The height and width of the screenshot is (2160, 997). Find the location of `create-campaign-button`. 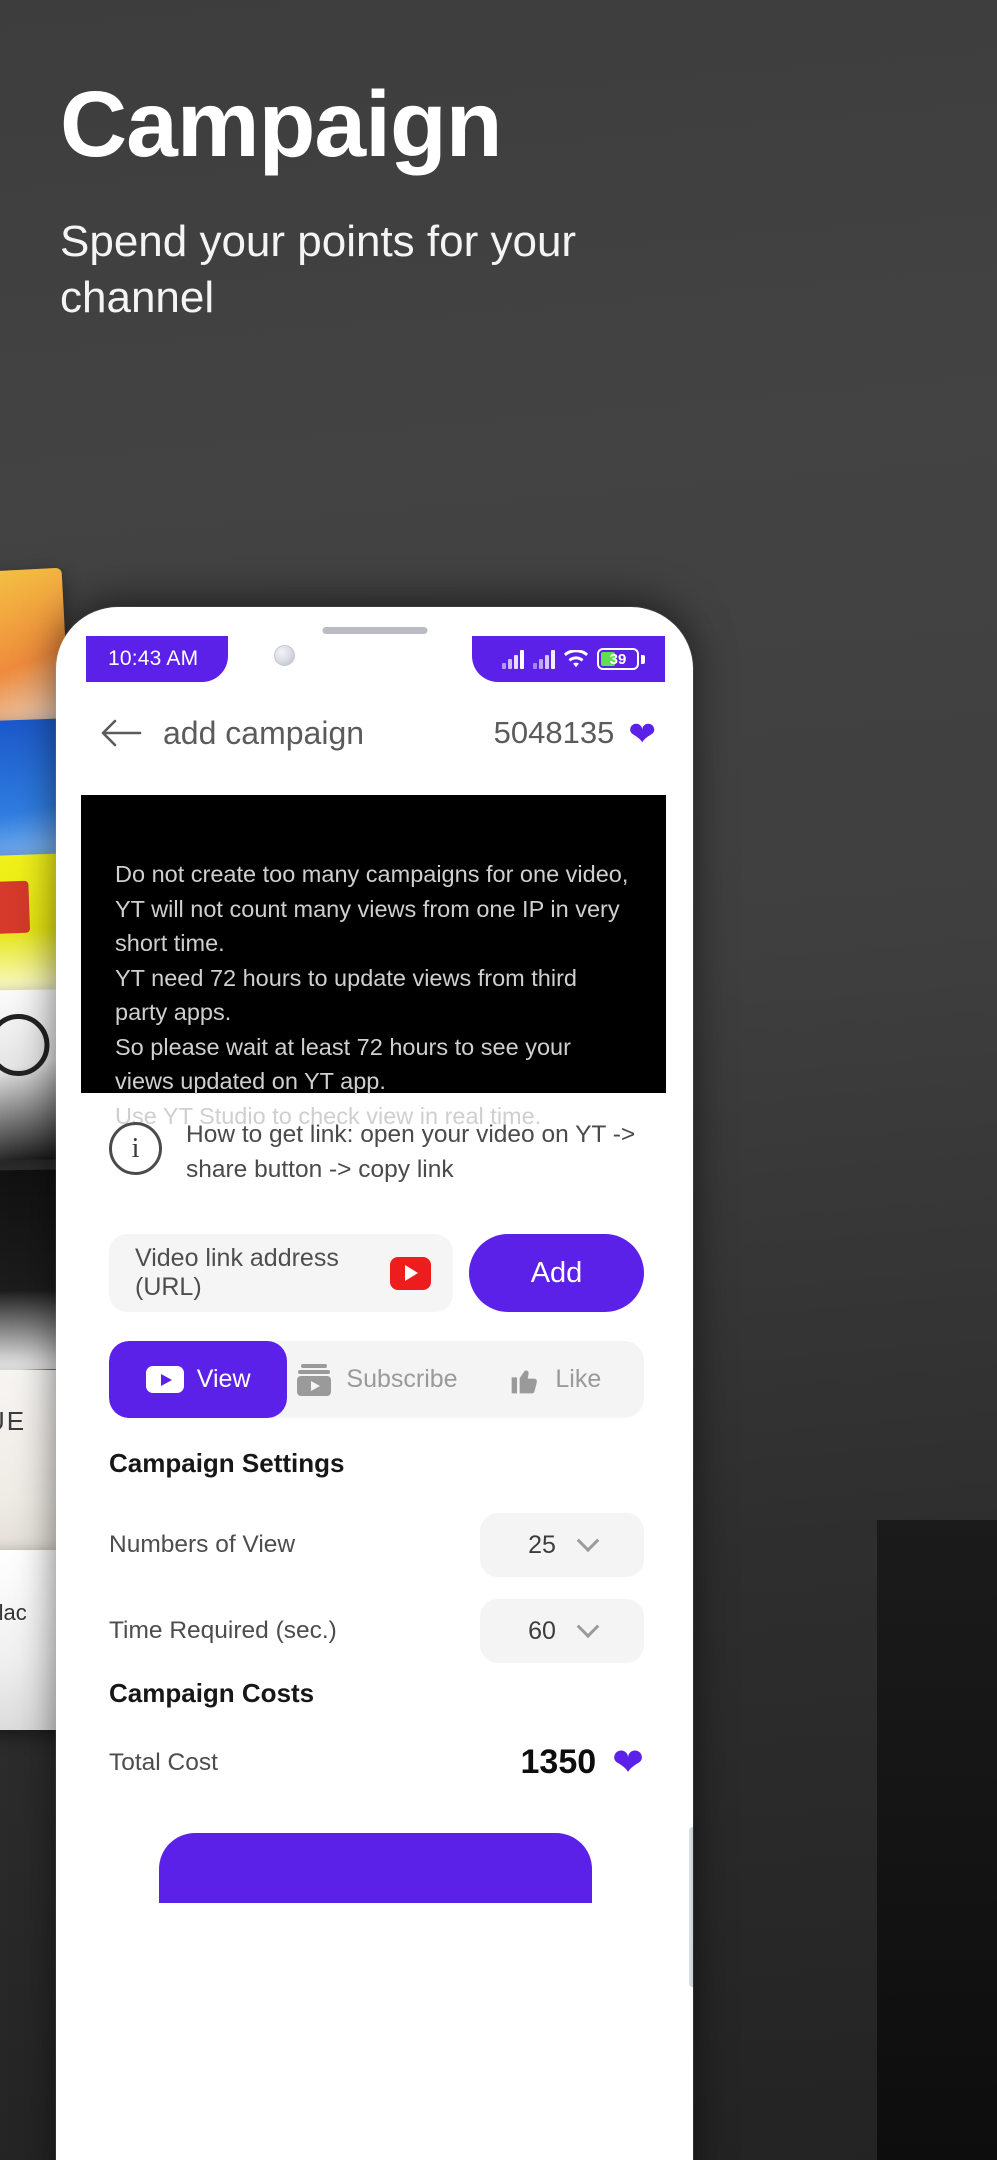

create-campaign-button is located at coordinates (375, 1868).